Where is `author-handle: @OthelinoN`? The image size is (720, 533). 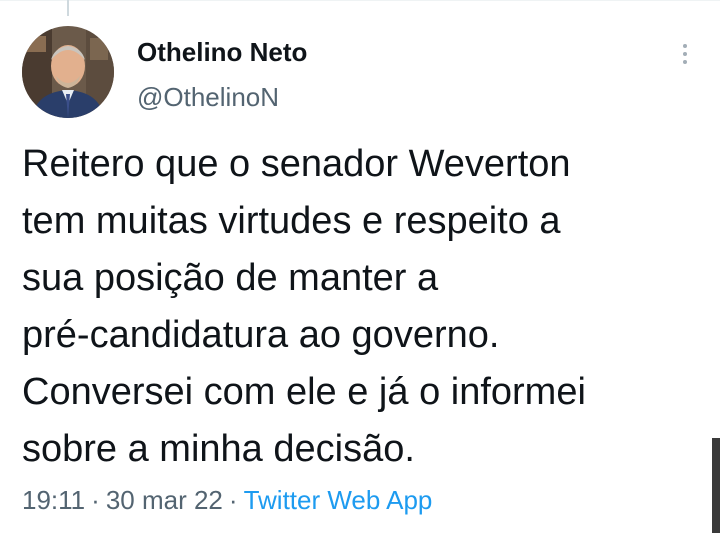
author-handle: @OthelinoN is located at coordinates (208, 97).